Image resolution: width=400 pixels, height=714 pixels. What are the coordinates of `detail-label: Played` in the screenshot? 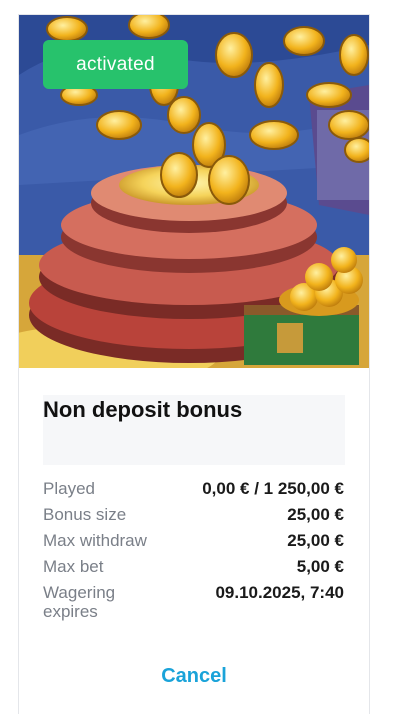 It's located at (69, 488).